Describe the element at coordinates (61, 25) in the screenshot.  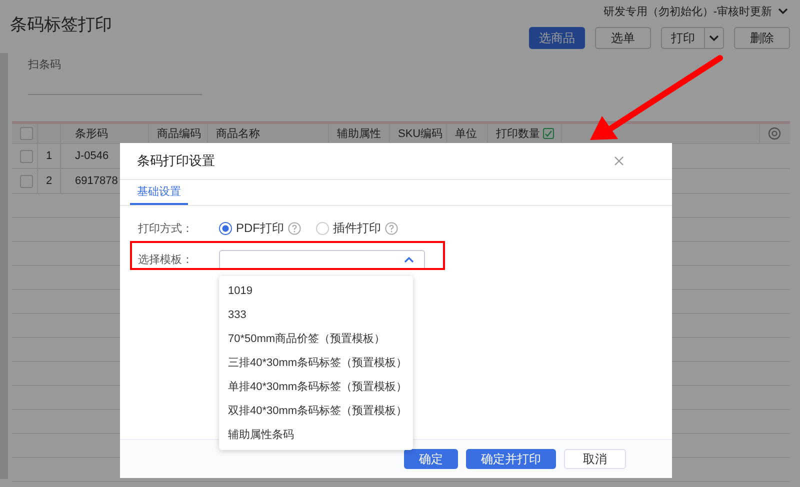
I see `page-title: 条码标签打印` at that location.